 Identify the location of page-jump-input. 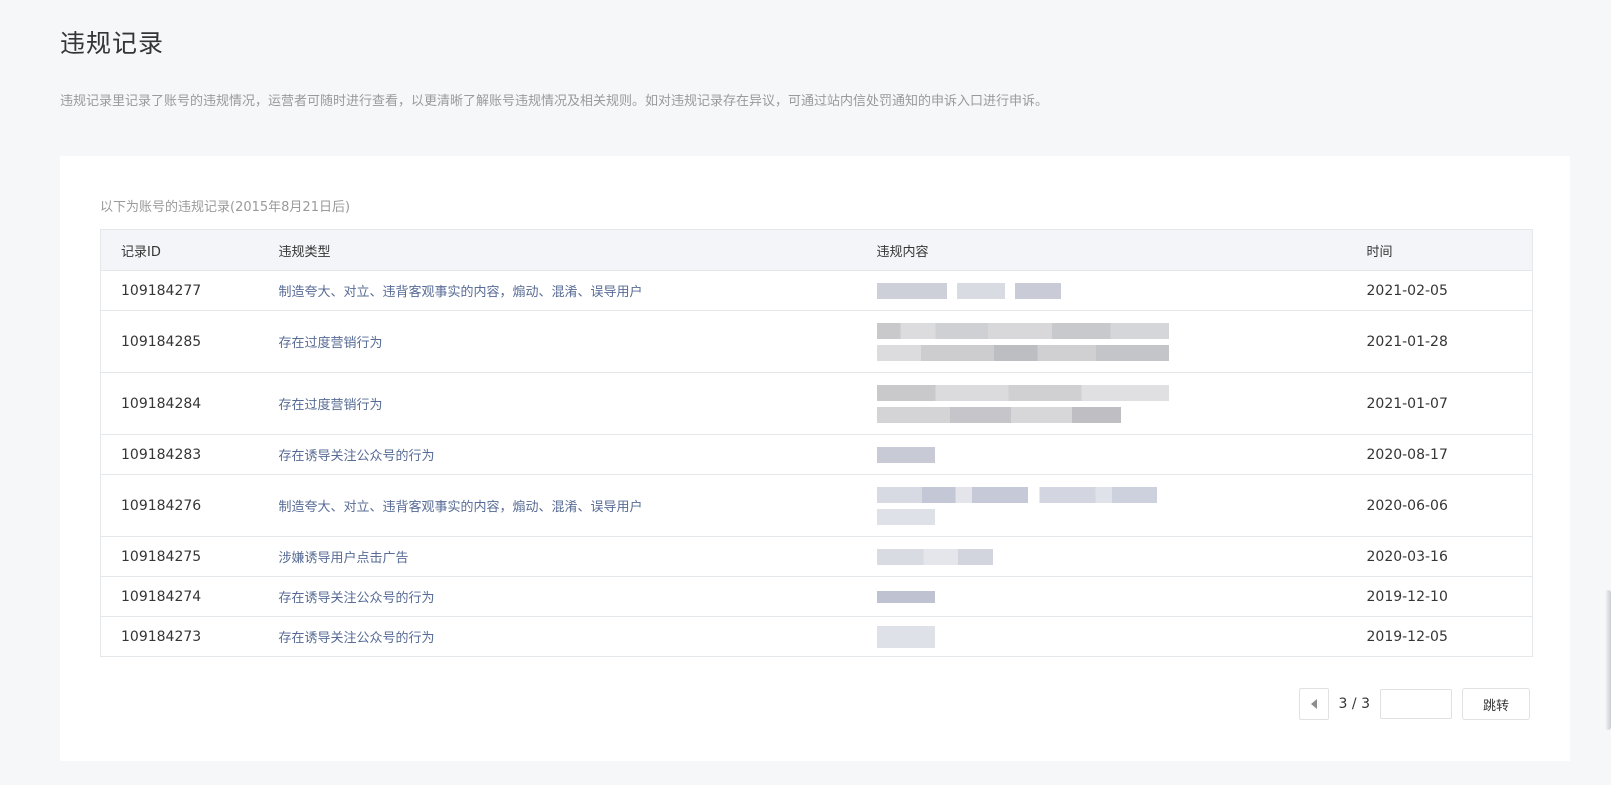
(1415, 704).